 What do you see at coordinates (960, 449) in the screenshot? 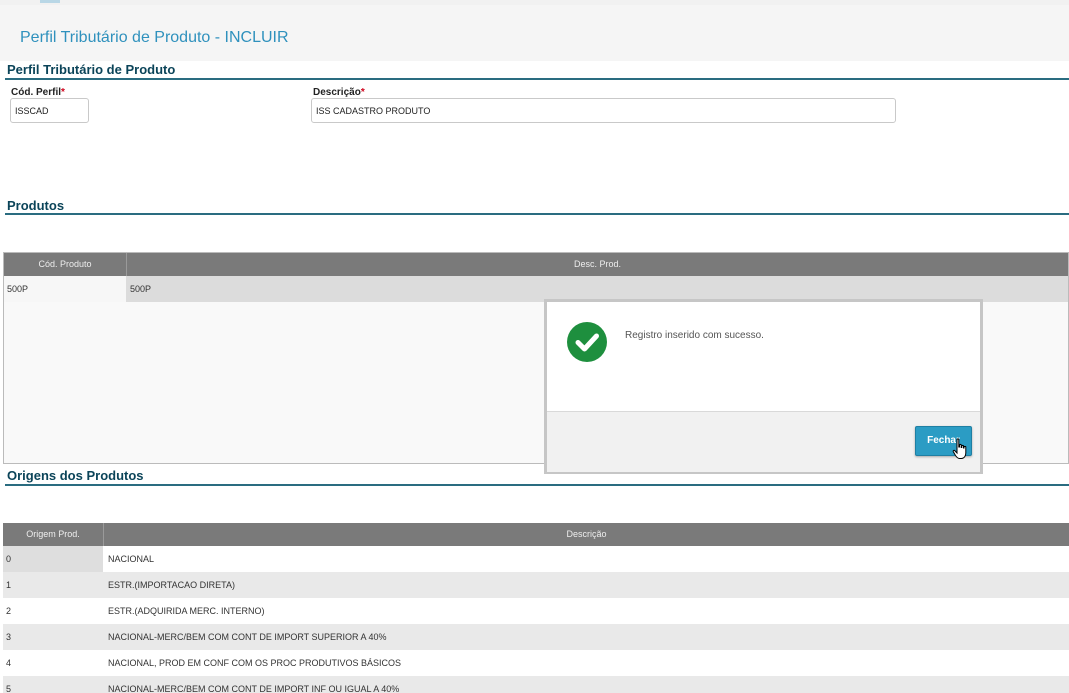
I see `hand-cursor-icon` at bounding box center [960, 449].